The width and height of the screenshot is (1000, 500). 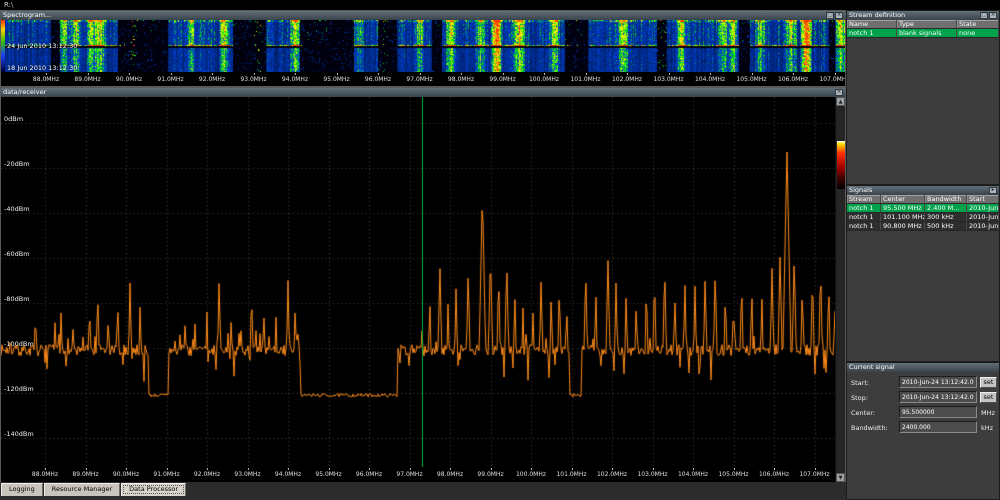 I want to click on start-input, so click(x=938, y=382).